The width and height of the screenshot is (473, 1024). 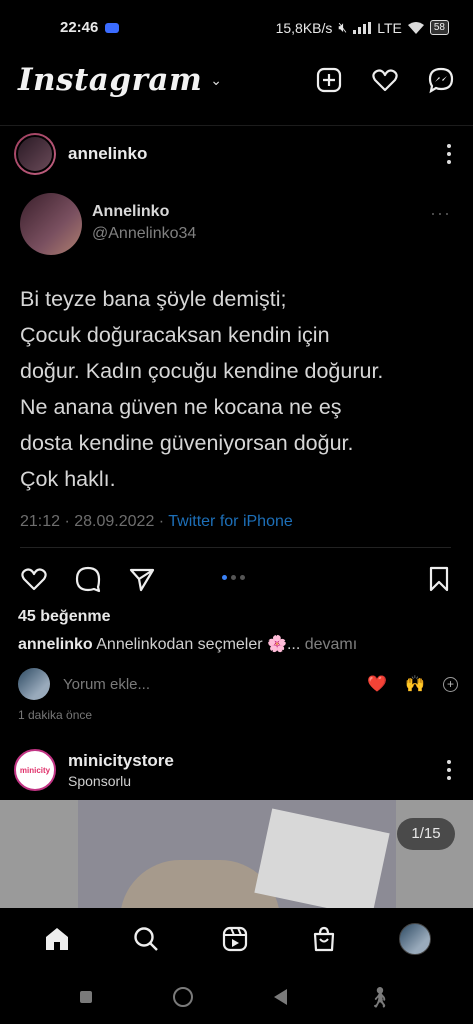 I want to click on notification-icon, so click(x=112, y=27).